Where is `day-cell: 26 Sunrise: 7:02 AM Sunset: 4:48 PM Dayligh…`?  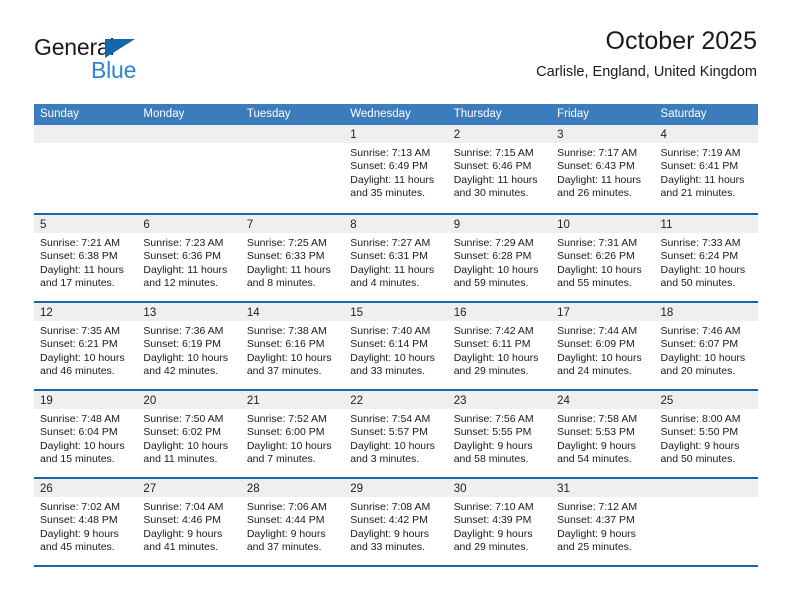
day-cell: 26 Sunrise: 7:02 AM Sunset: 4:48 PM Dayligh… is located at coordinates (86, 522).